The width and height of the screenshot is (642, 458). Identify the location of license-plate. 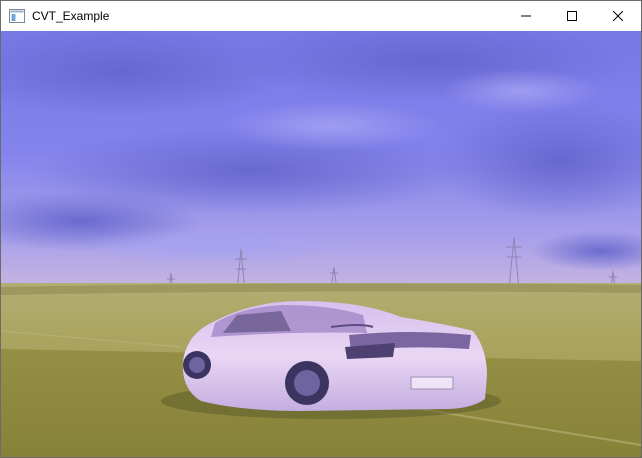
(432, 383).